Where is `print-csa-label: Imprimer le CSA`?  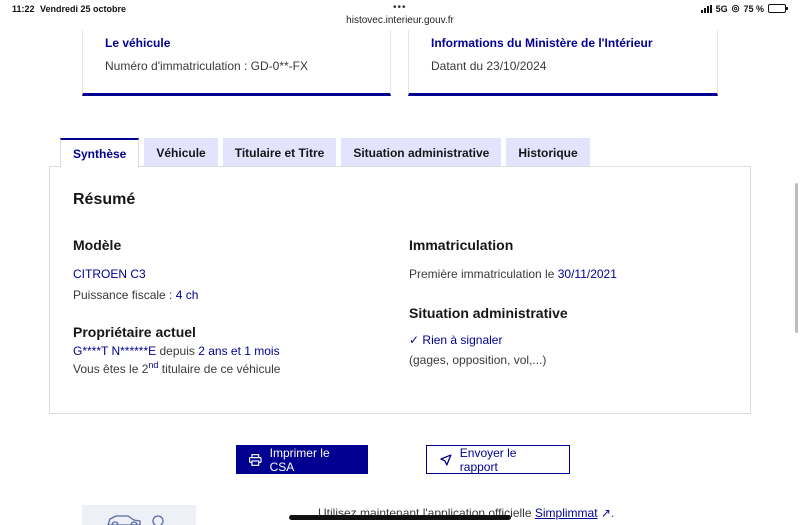
print-csa-label: Imprimer le CSA is located at coordinates (299, 459).